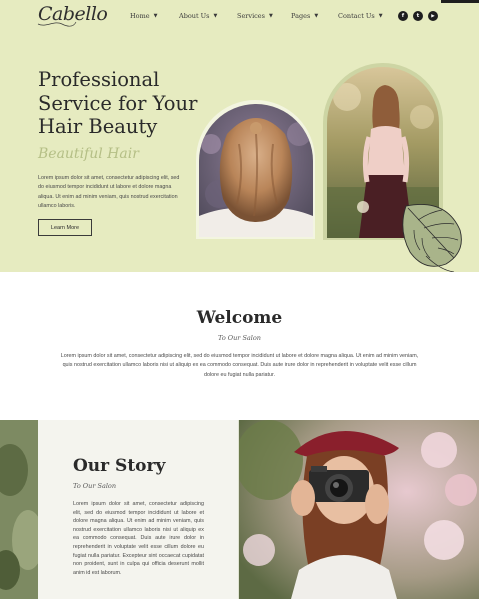  I want to click on social-links: f t ▶, so click(418, 16).